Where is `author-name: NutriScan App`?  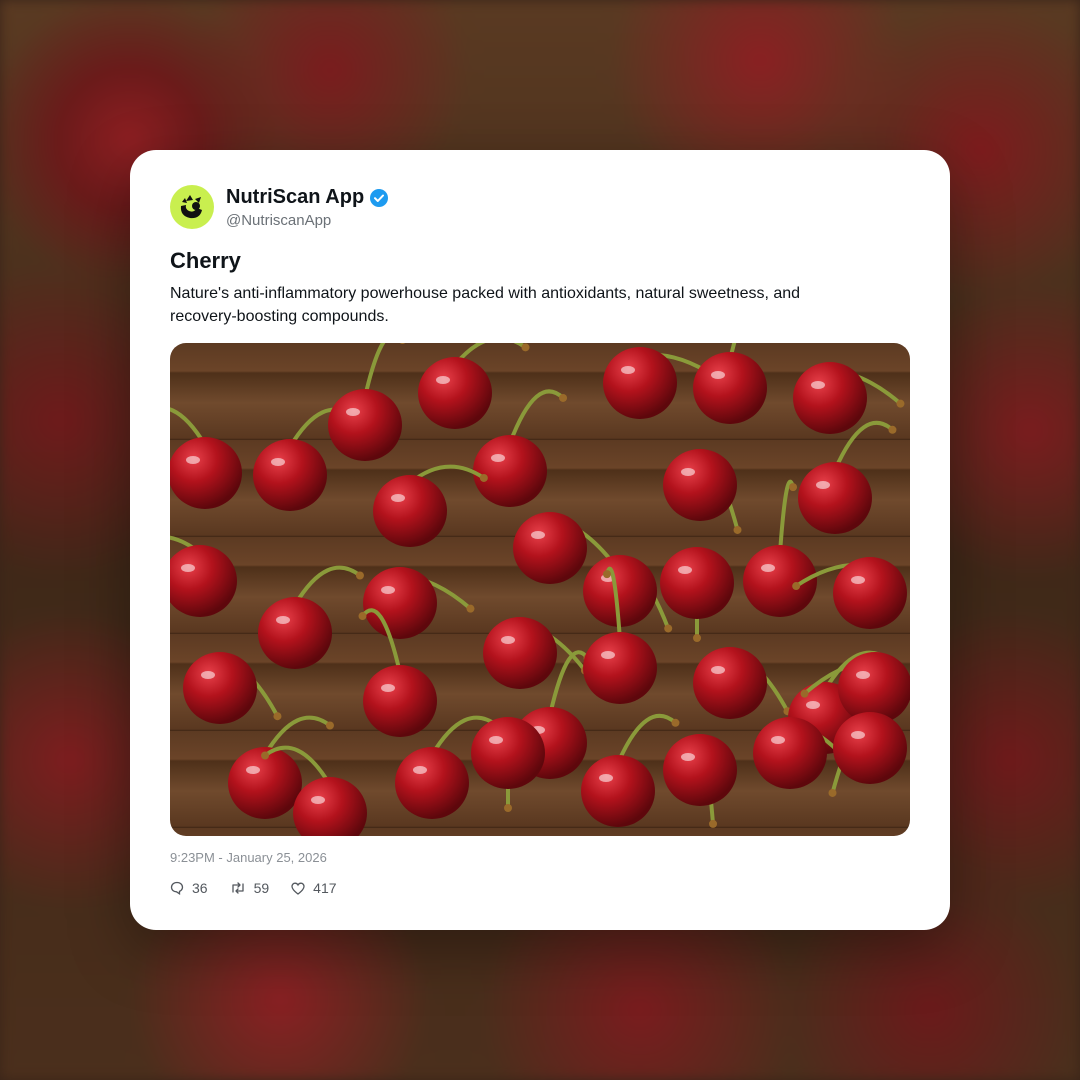
author-name: NutriScan App is located at coordinates (295, 197).